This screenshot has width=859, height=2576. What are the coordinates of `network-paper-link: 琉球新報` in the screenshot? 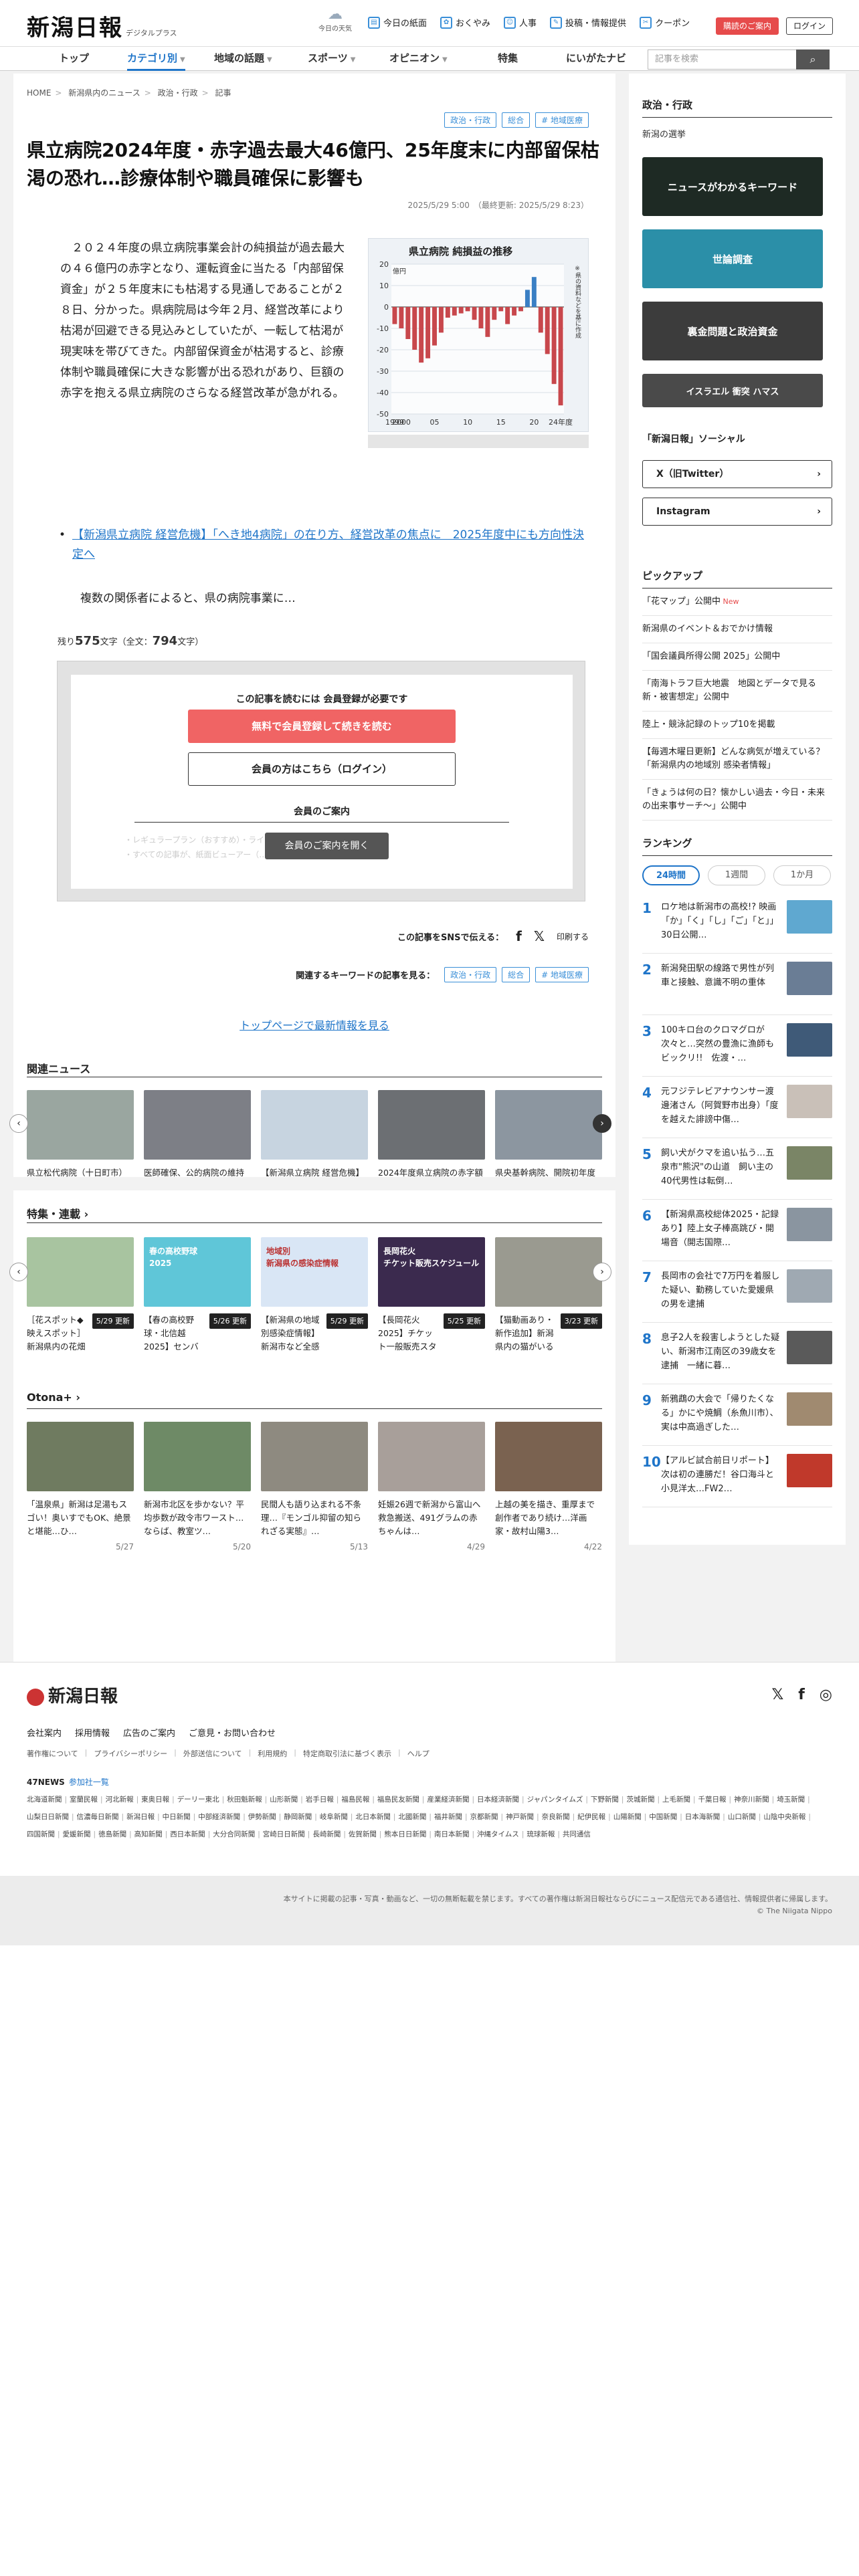 It's located at (541, 1834).